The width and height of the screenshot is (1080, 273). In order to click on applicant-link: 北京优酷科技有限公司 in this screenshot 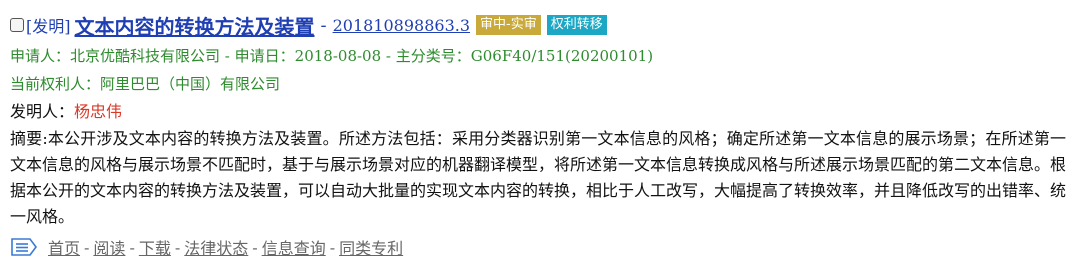, I will do `click(145, 56)`.